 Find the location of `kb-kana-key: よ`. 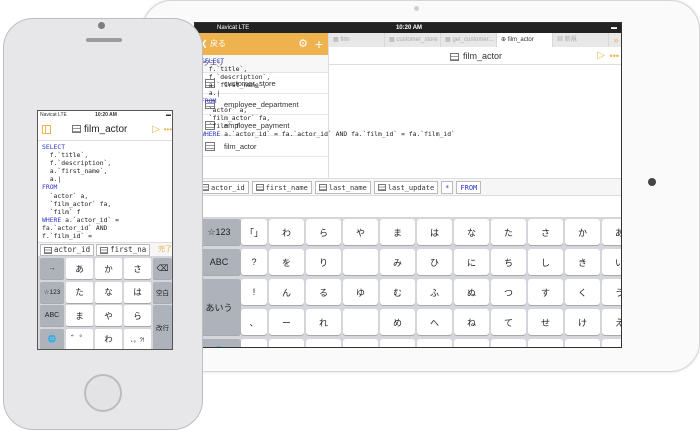

kb-kana-key: よ is located at coordinates (360, 343).